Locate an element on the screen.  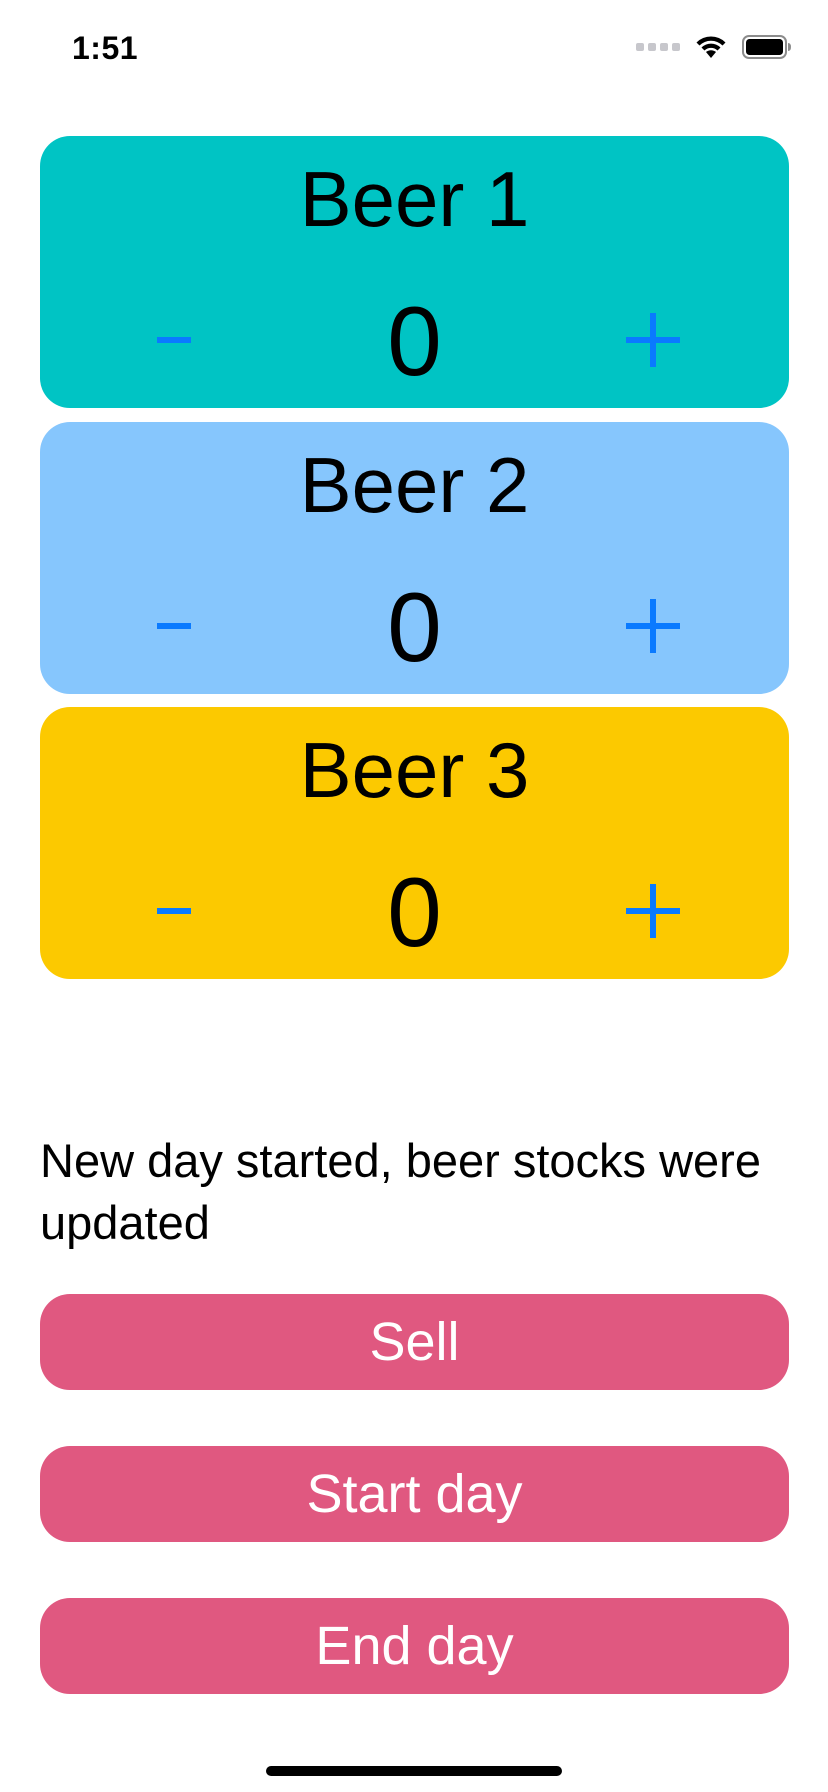
beer-name: Beer 2 is located at coordinates (414, 485).